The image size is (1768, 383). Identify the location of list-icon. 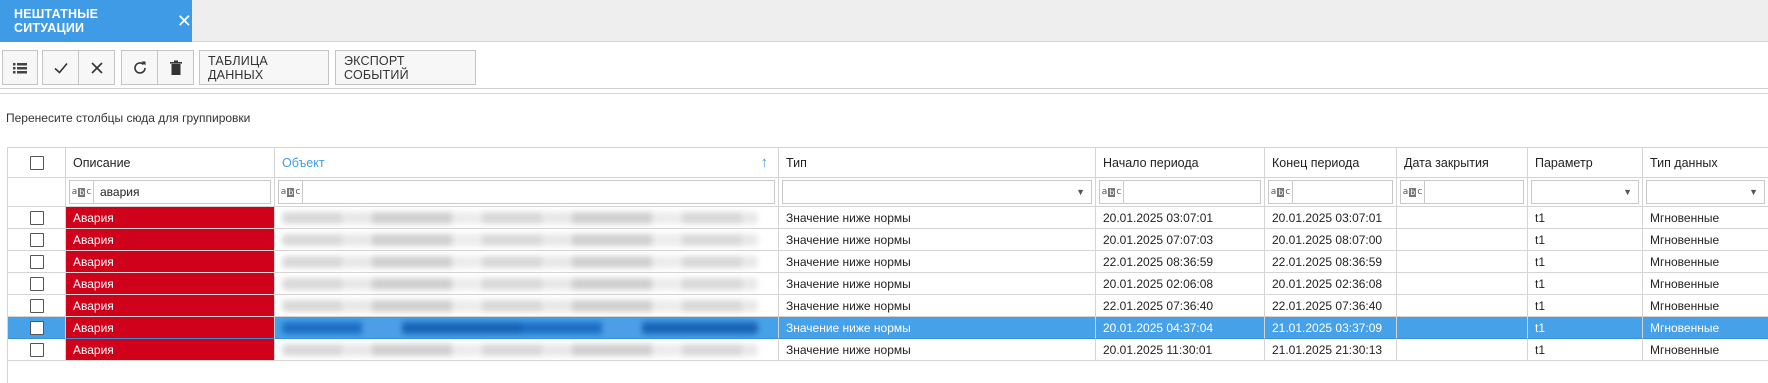
(20, 67).